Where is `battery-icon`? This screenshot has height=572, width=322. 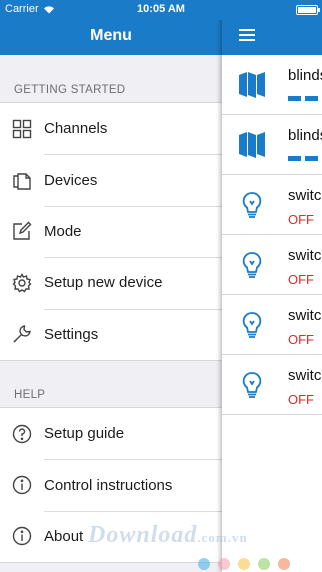
battery-icon is located at coordinates (308, 10).